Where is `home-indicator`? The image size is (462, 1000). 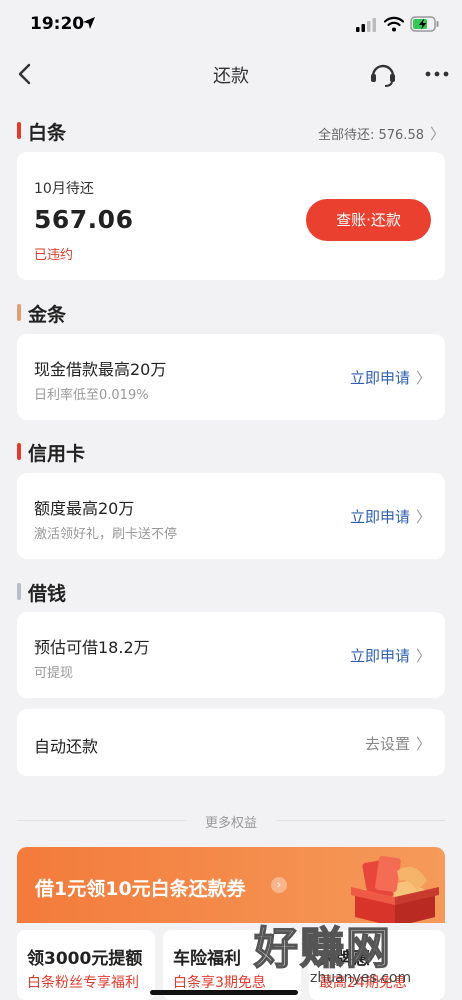 home-indicator is located at coordinates (224, 992).